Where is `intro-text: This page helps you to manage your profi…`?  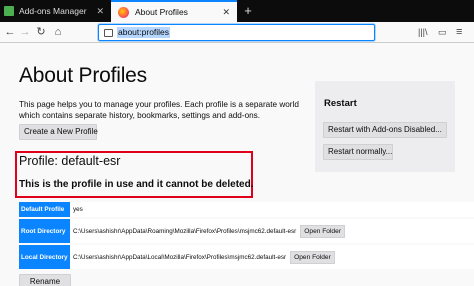
intro-text: This page helps you to manage your profi… is located at coordinates (159, 110).